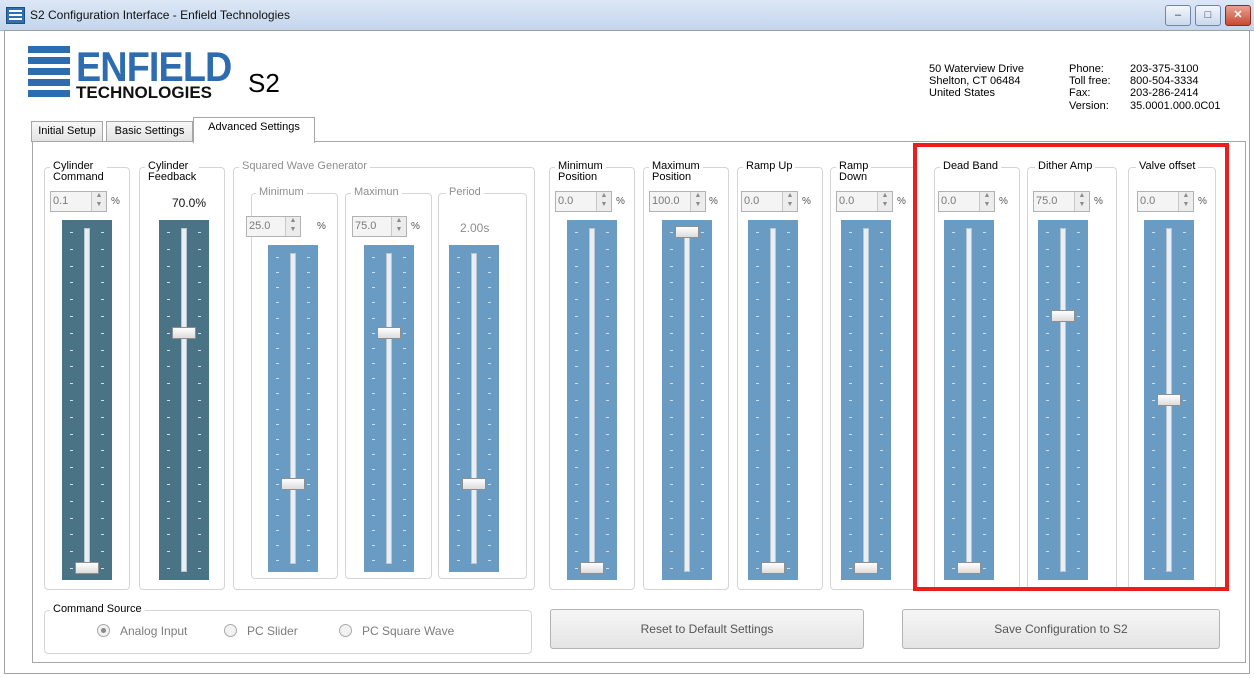 This screenshot has width=1254, height=678. Describe the element at coordinates (1208, 15) in the screenshot. I see `maximize-button: □` at that location.